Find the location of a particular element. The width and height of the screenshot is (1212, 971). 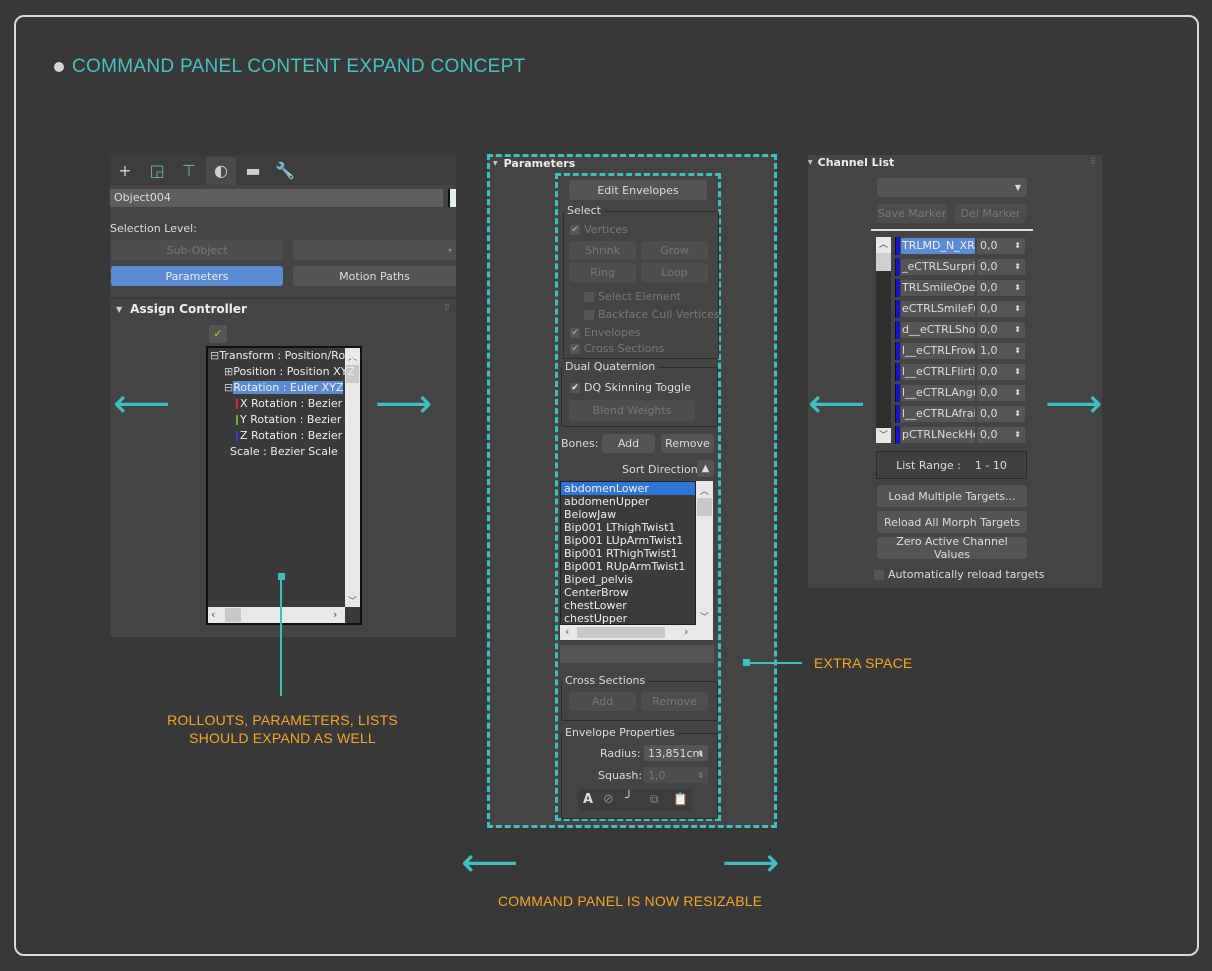

tree-vertical-scrollbar is located at coordinates (352, 477).